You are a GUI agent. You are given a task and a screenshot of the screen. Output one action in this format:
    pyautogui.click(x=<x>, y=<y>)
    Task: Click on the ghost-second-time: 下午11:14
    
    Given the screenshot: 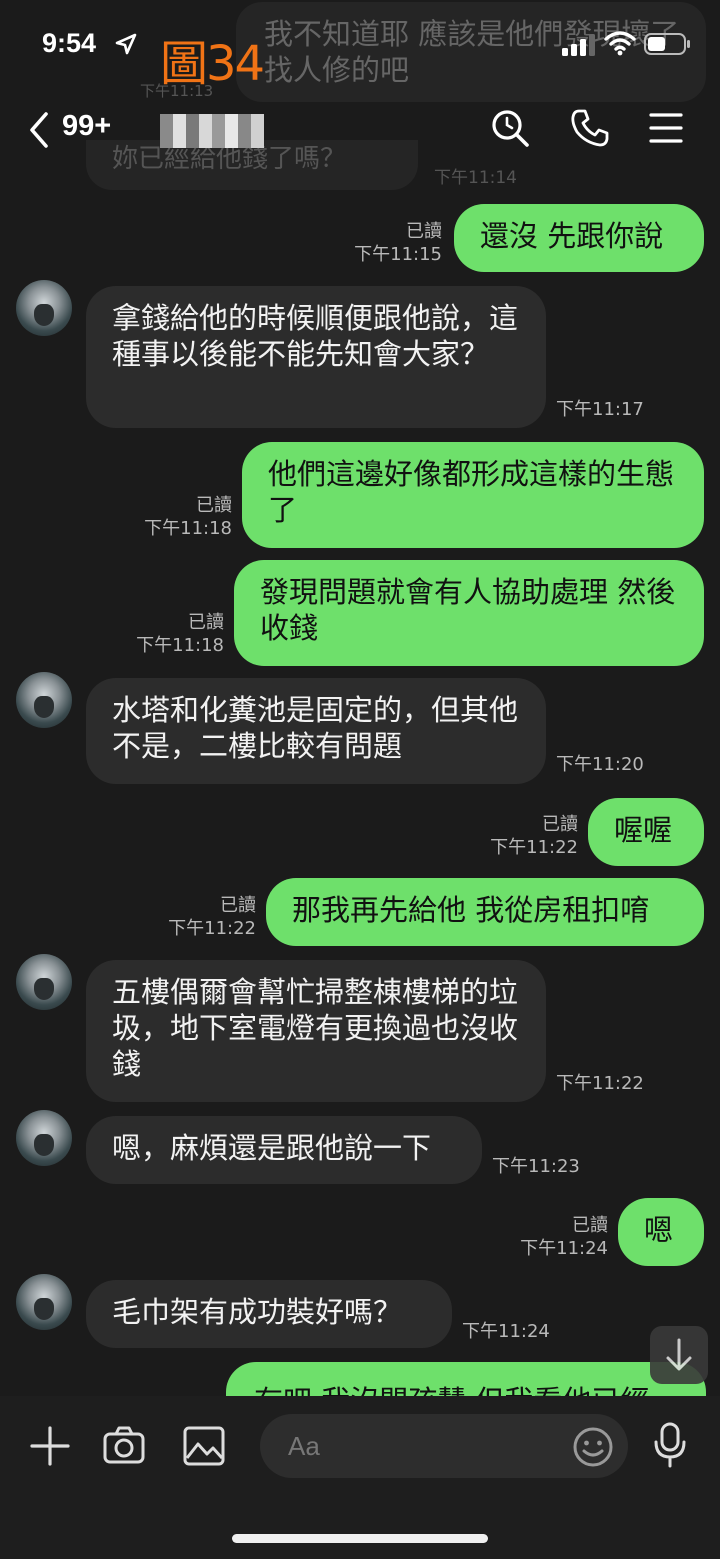 What is the action you would take?
    pyautogui.click(x=475, y=178)
    